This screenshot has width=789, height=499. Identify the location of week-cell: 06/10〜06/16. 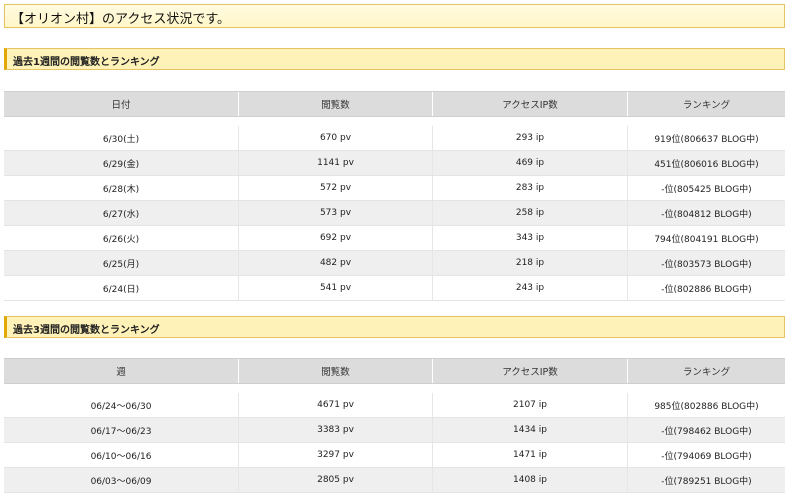
(121, 455).